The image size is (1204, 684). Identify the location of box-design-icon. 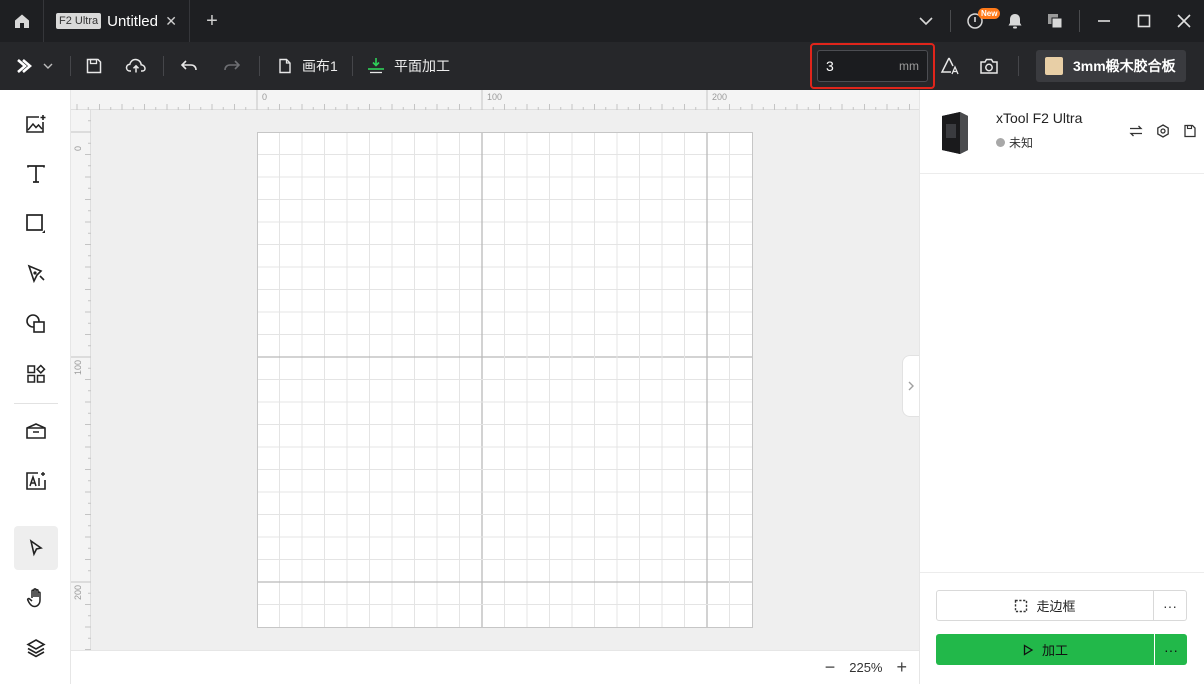
(36, 431).